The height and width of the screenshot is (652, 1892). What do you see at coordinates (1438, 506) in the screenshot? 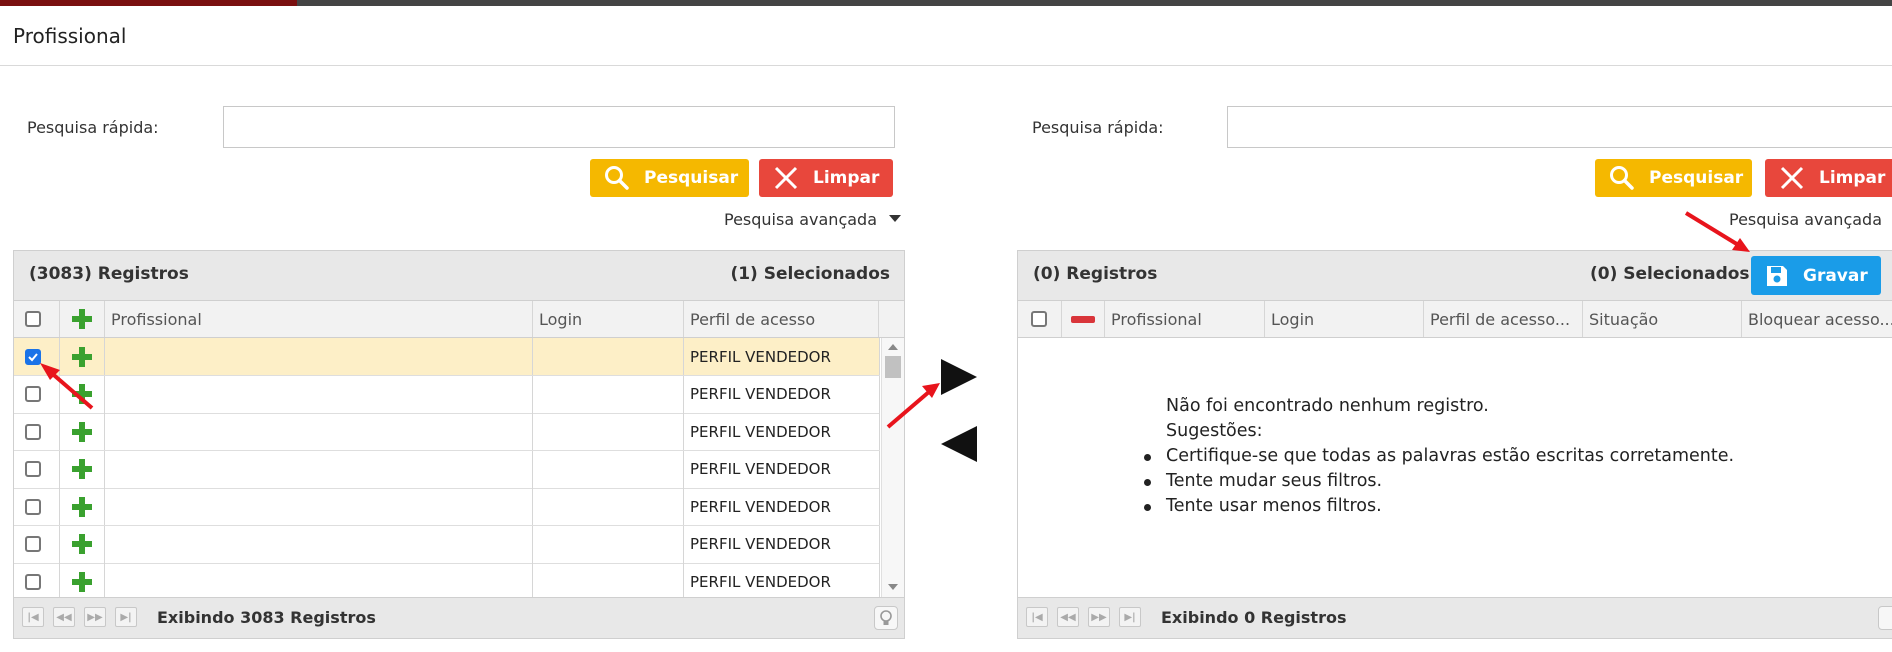
I see `suggestion-item: Tente usar menos filtros.` at bounding box center [1438, 506].